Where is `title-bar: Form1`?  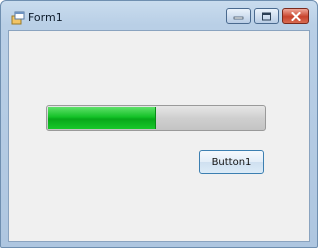 title-bar: Form1 is located at coordinates (159, 15).